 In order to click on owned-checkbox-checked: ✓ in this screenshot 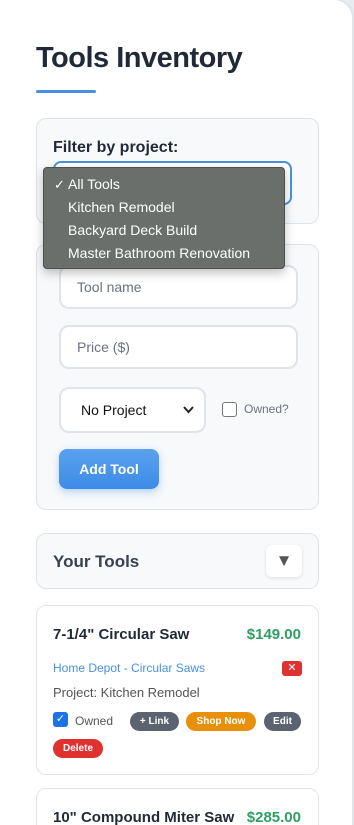, I will do `click(60, 719)`.